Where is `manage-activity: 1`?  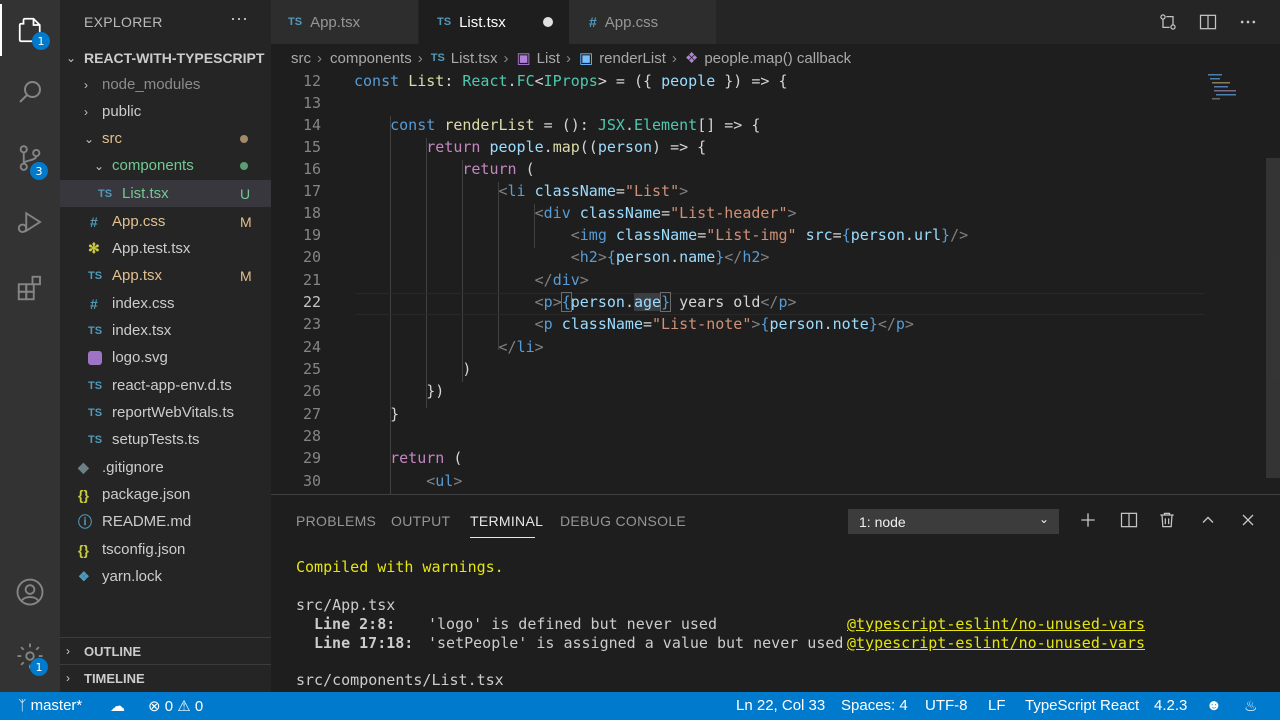 manage-activity: 1 is located at coordinates (30, 656).